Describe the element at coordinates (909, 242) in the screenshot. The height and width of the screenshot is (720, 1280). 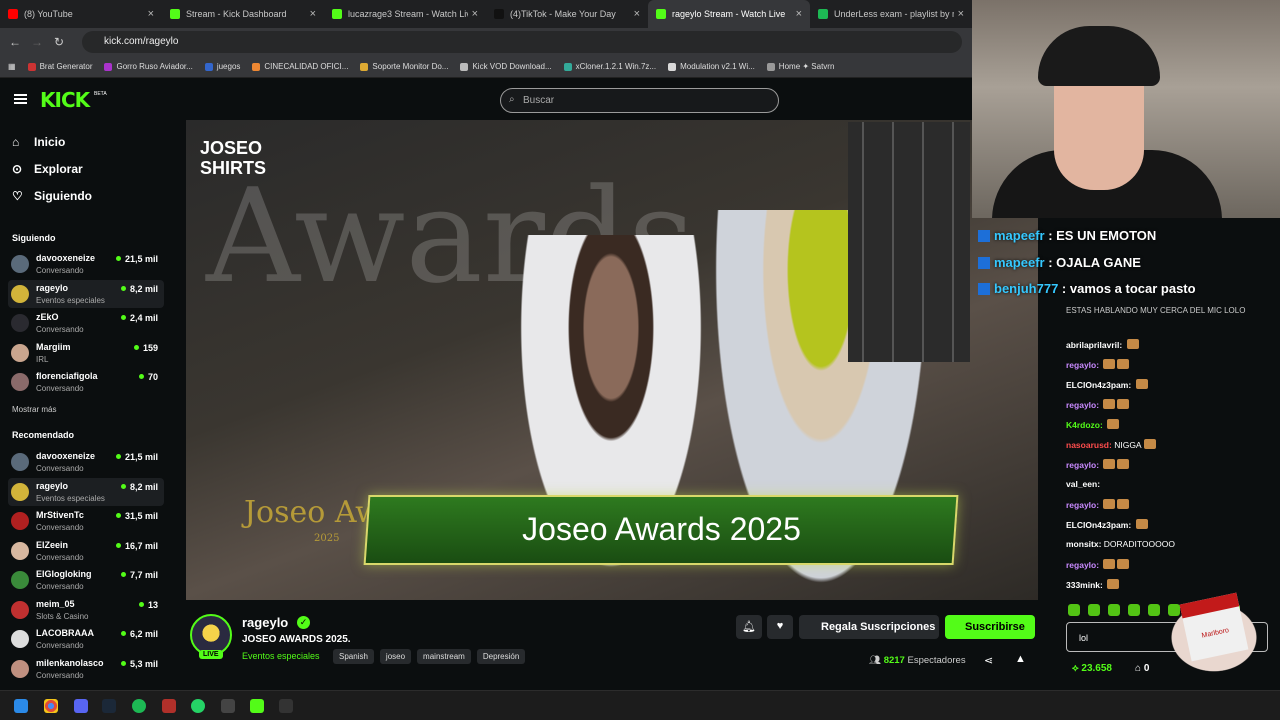
I see `emote-wall-overlay` at that location.